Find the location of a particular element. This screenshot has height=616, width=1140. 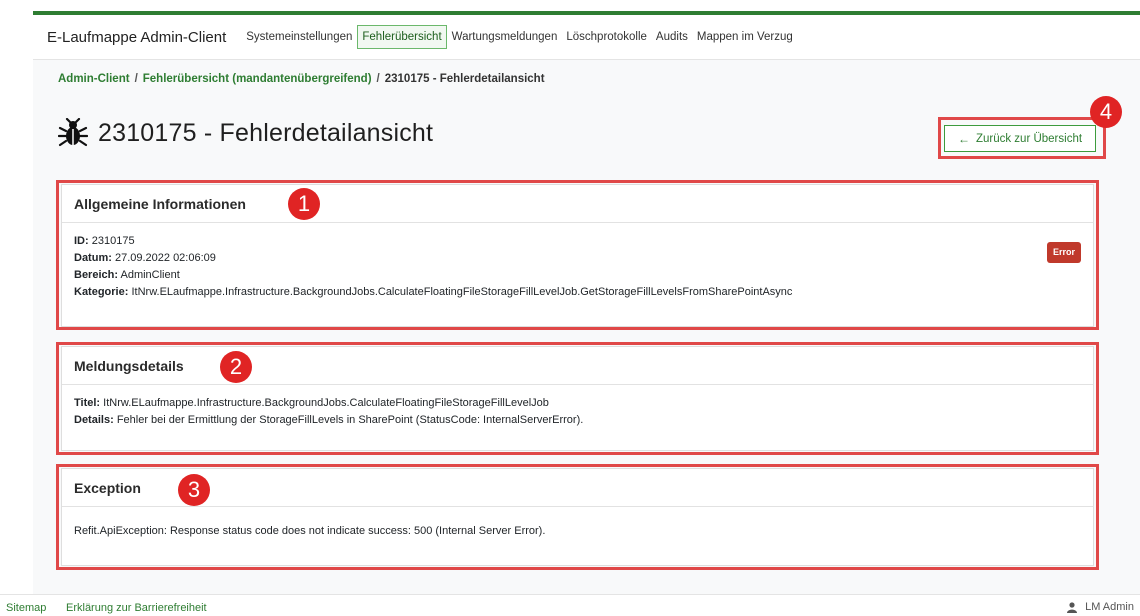

back-to-overview-button: ← Zurück zur Übersicht is located at coordinates (1020, 138).